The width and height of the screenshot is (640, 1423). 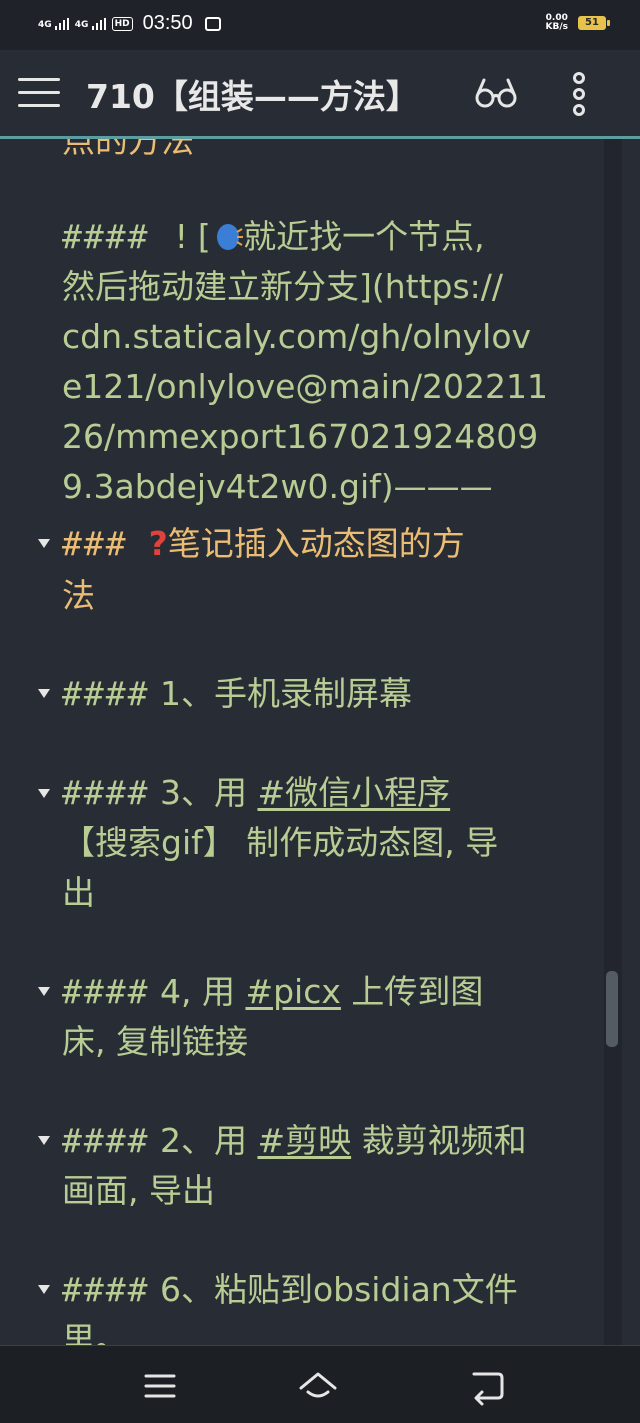 I want to click on list-item: #### 4, 用 #picx 上传到图, so click(x=273, y=991).